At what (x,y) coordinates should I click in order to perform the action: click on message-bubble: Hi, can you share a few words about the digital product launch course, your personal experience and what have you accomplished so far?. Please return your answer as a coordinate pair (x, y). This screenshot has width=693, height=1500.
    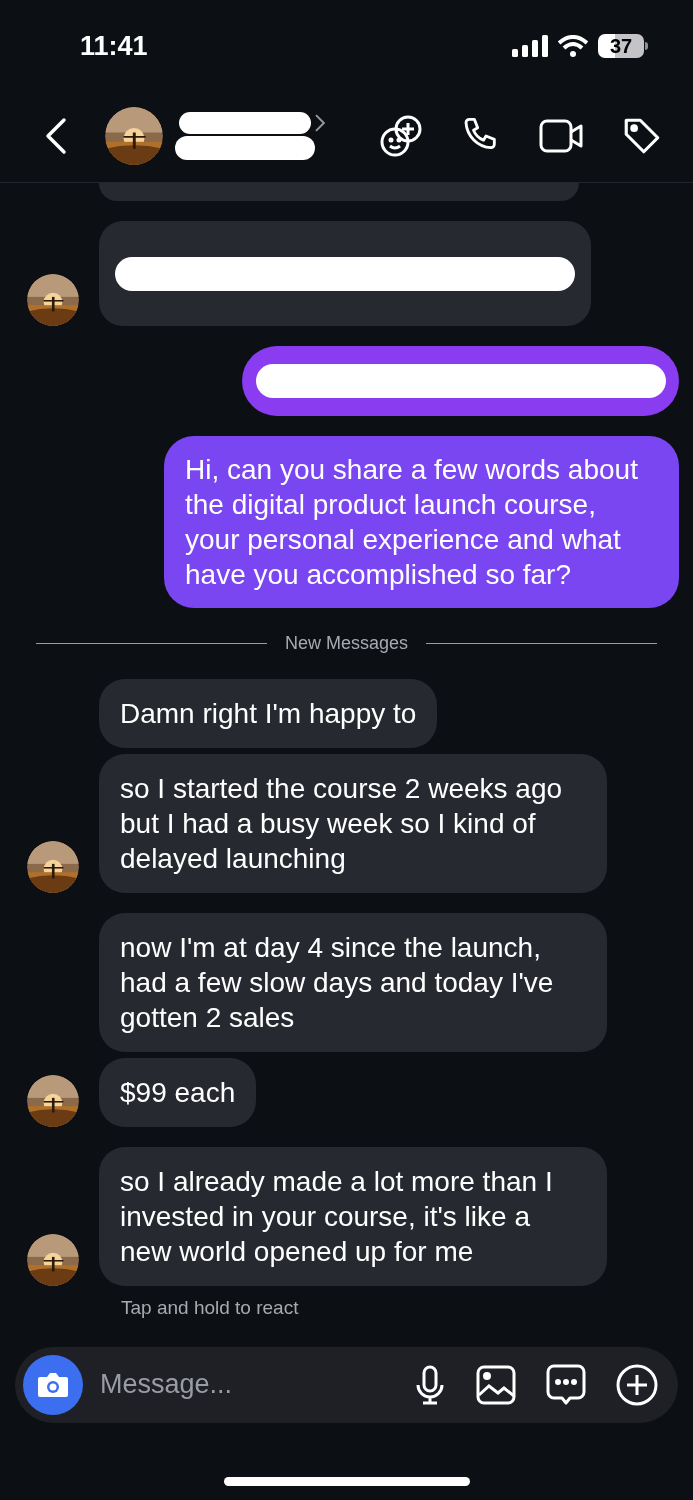
    Looking at the image, I should click on (421, 522).